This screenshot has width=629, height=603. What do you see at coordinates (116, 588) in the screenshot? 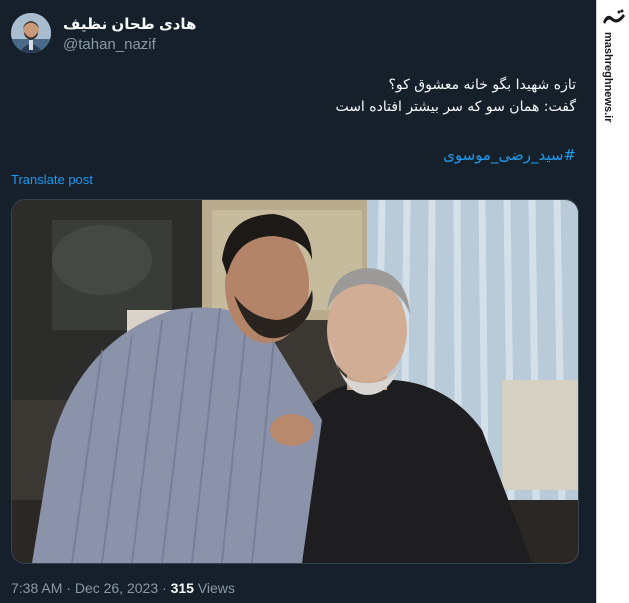
I see `tweet-date: Dec 26, 2023` at bounding box center [116, 588].